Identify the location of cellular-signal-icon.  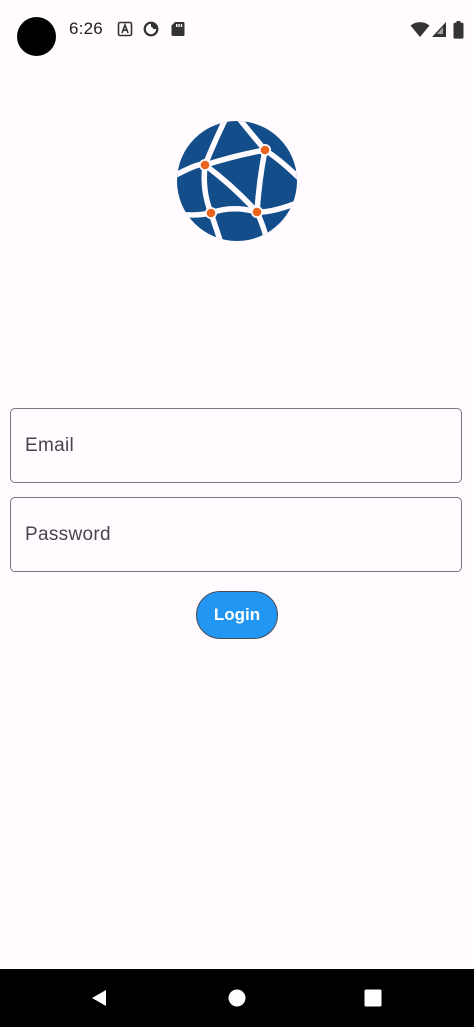
(439, 29).